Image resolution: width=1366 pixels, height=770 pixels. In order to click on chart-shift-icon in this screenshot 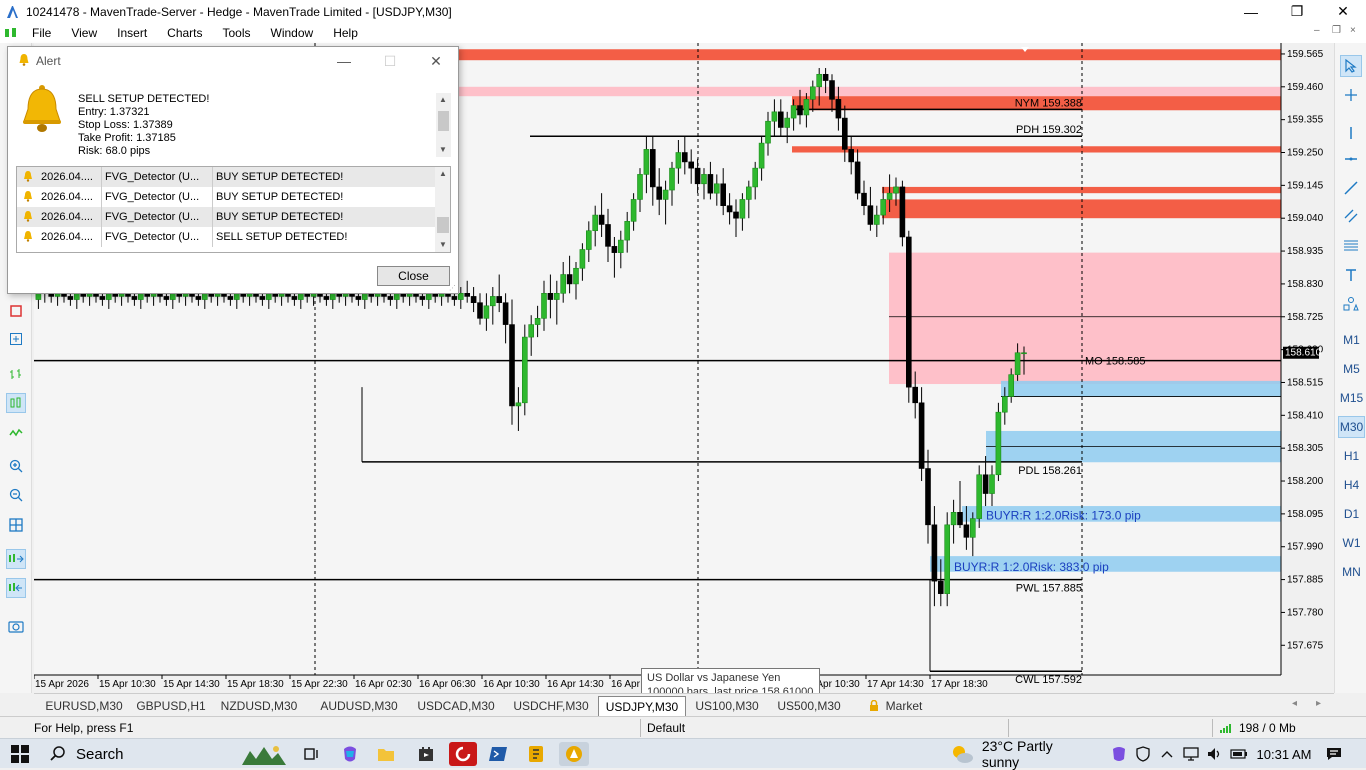, I will do `click(16, 588)`.